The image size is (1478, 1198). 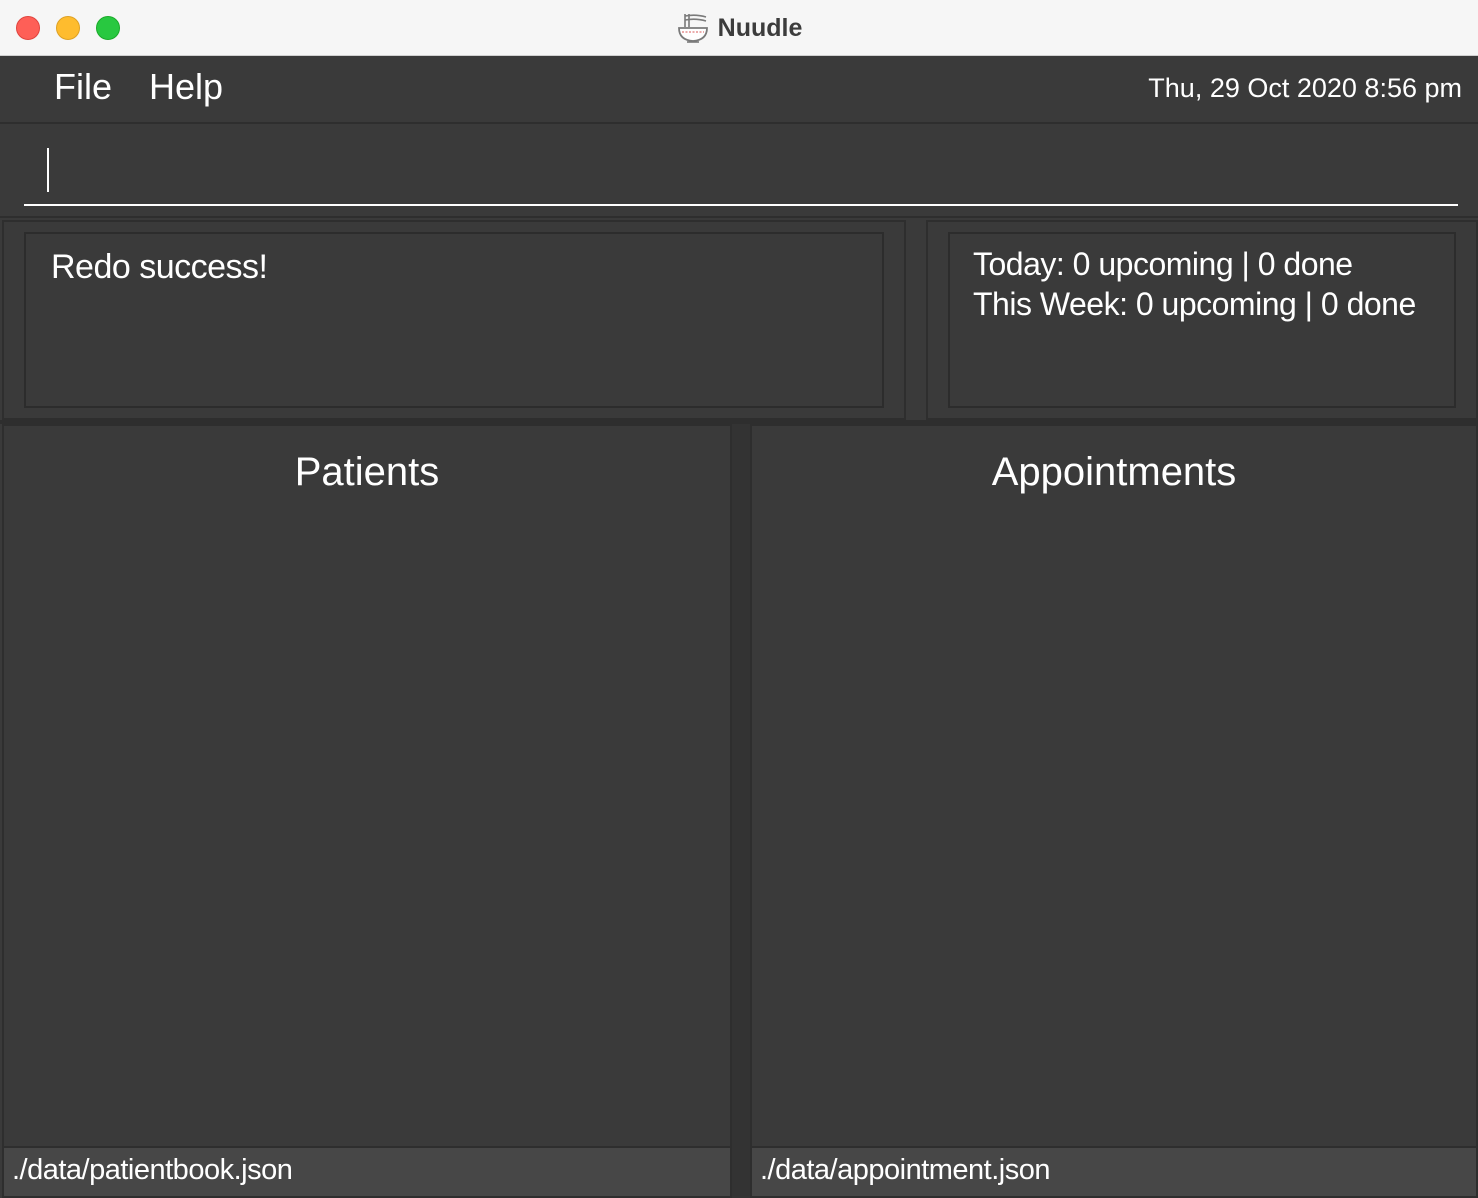 I want to click on command-box, so click(x=739, y=171).